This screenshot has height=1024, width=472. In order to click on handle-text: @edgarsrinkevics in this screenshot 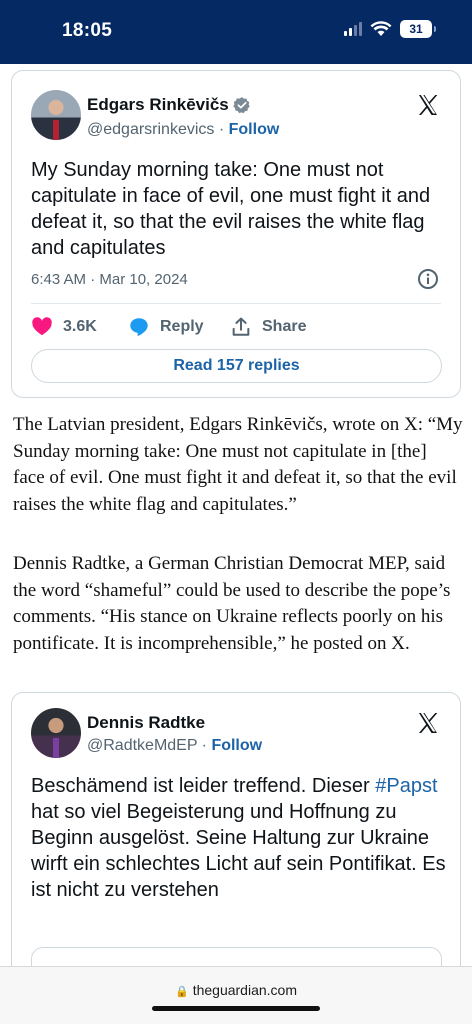, I will do `click(151, 129)`.